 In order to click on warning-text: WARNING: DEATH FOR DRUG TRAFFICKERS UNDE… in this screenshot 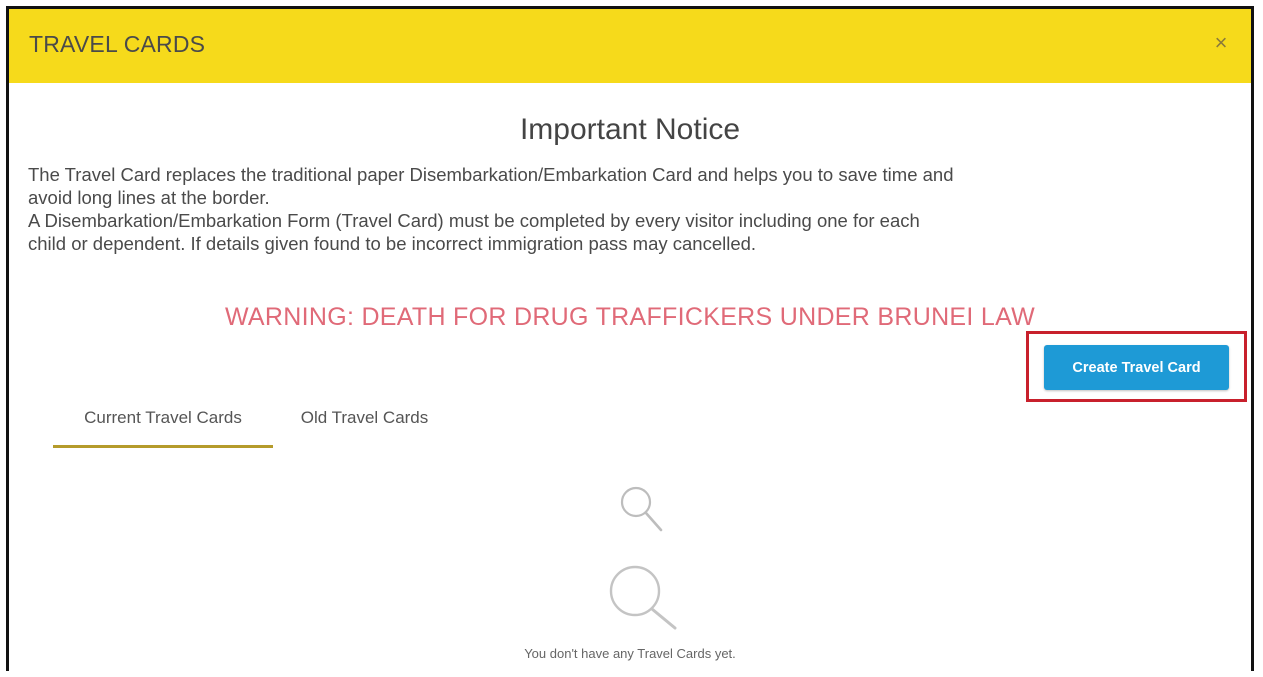, I will do `click(630, 317)`.